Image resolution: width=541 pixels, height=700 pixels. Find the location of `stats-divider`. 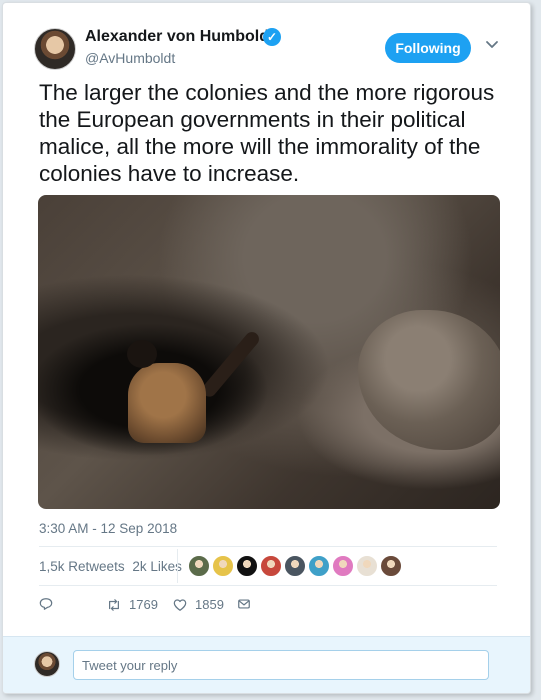

stats-divider is located at coordinates (177, 566).